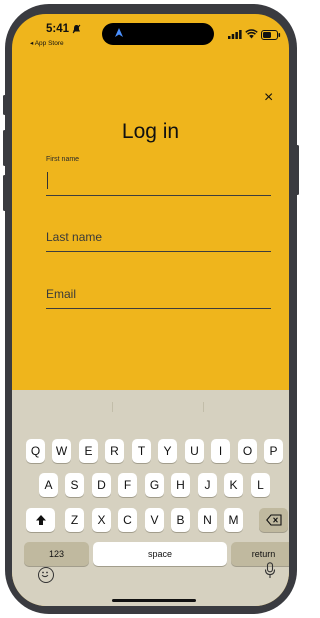 This screenshot has width=320, height=618. Describe the element at coordinates (220, 451) in the screenshot. I see `key-i: I` at that location.